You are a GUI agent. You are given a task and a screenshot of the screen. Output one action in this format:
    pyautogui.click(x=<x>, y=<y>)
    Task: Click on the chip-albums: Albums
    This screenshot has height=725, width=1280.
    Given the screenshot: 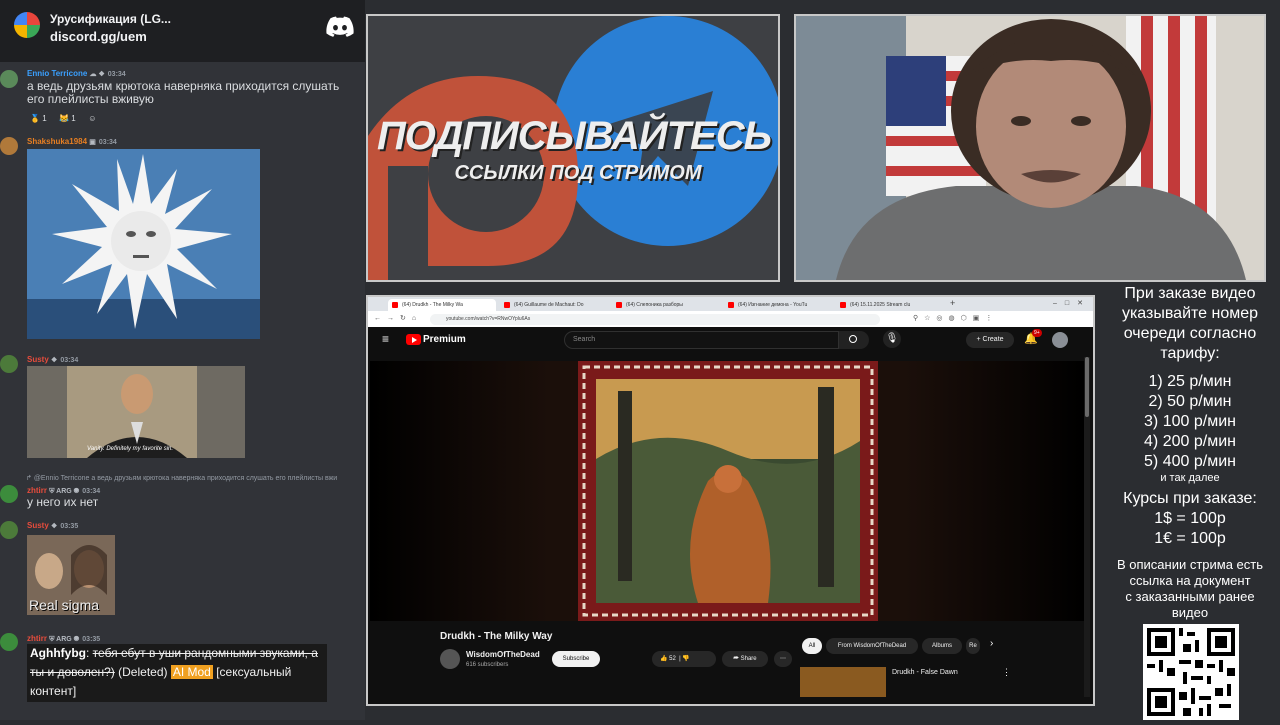 What is the action you would take?
    pyautogui.click(x=942, y=646)
    